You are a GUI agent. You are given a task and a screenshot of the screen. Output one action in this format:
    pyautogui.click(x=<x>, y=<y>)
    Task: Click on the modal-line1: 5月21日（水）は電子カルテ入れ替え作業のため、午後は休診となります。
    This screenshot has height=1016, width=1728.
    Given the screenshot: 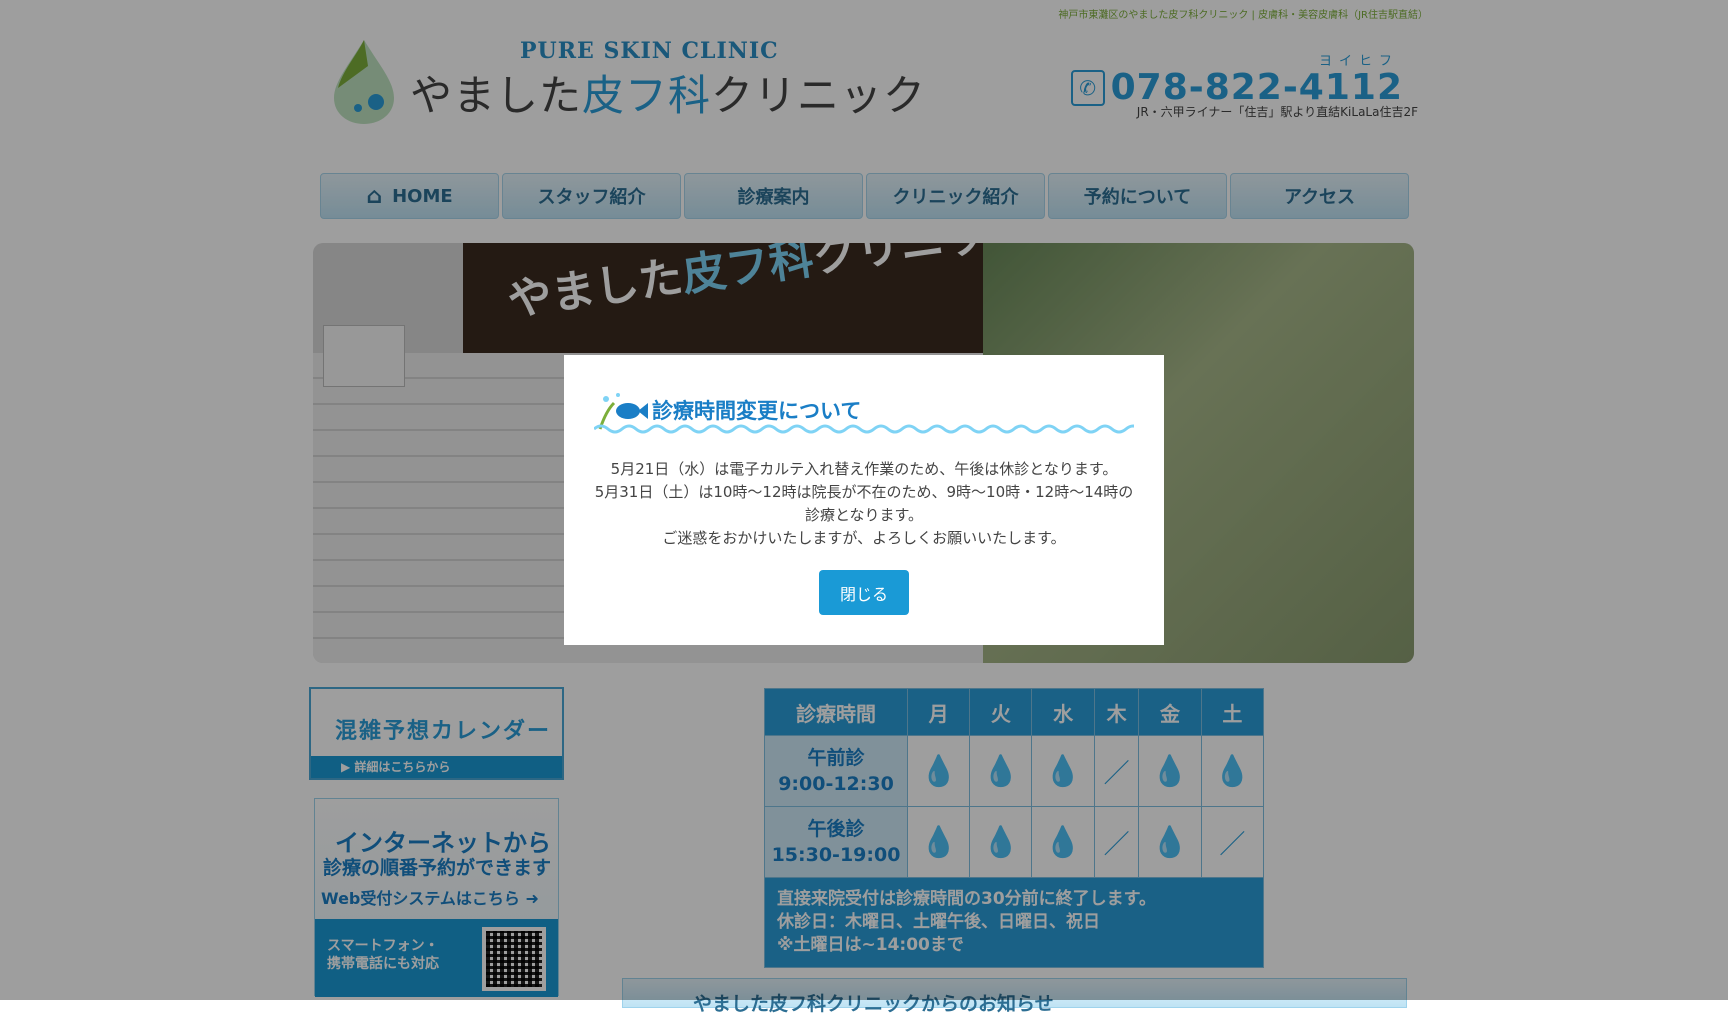 What is the action you would take?
    pyautogui.click(x=864, y=469)
    